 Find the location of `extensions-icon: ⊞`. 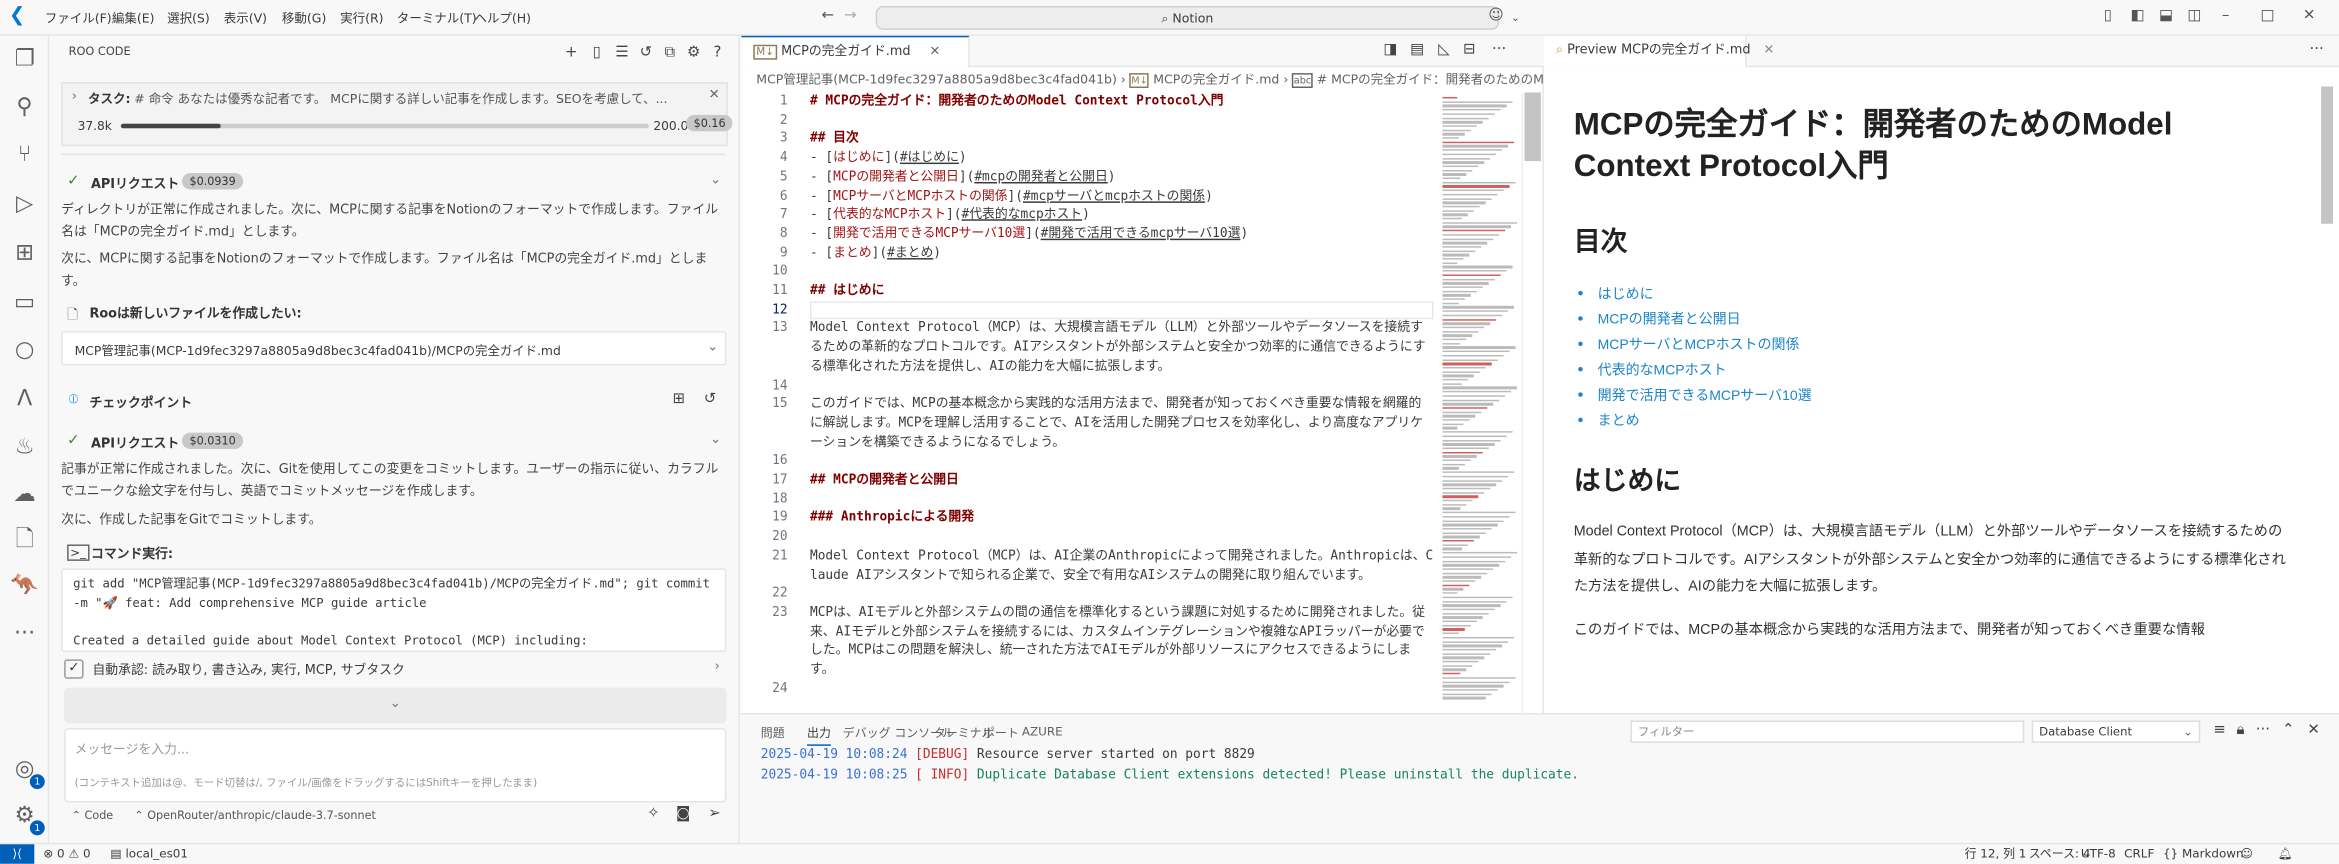

extensions-icon: ⊞ is located at coordinates (24, 252).